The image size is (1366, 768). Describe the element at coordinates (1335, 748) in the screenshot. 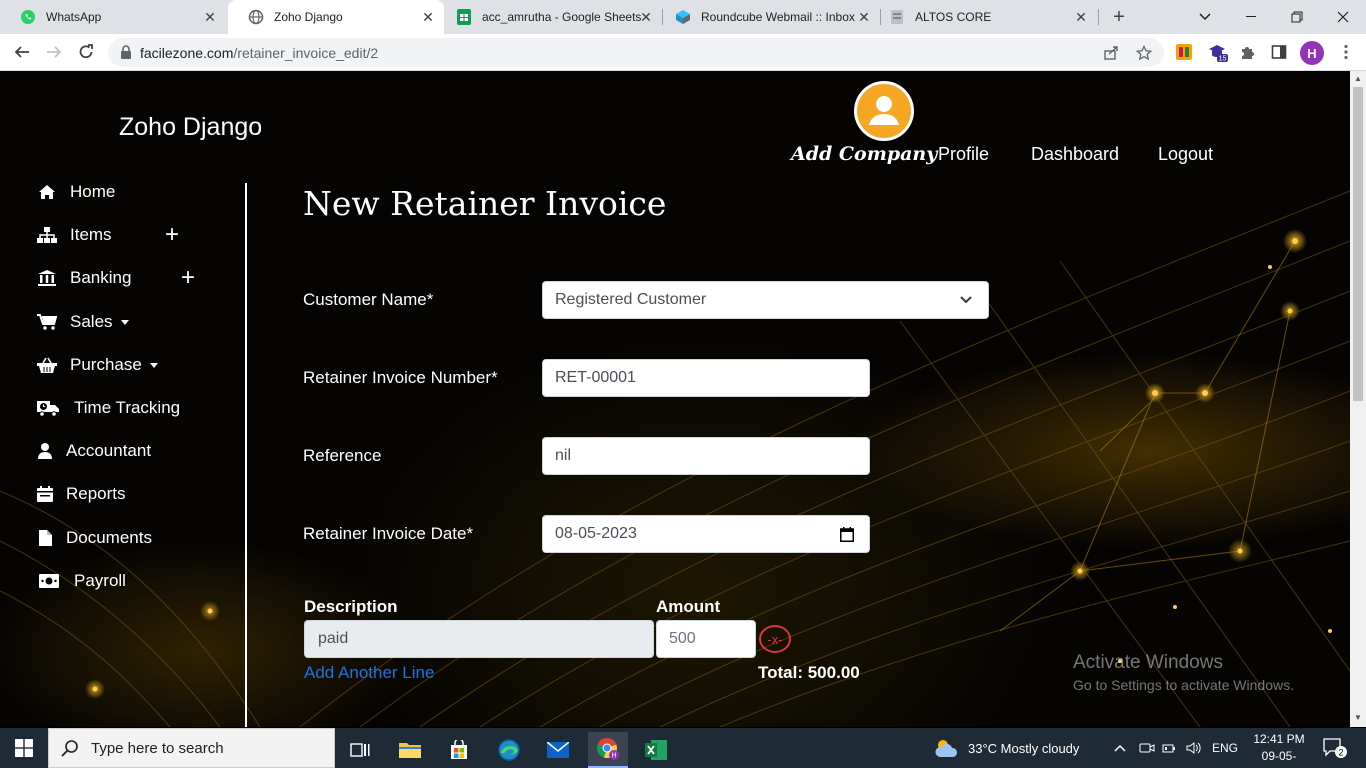

I see `notification-center-icon: 2` at that location.